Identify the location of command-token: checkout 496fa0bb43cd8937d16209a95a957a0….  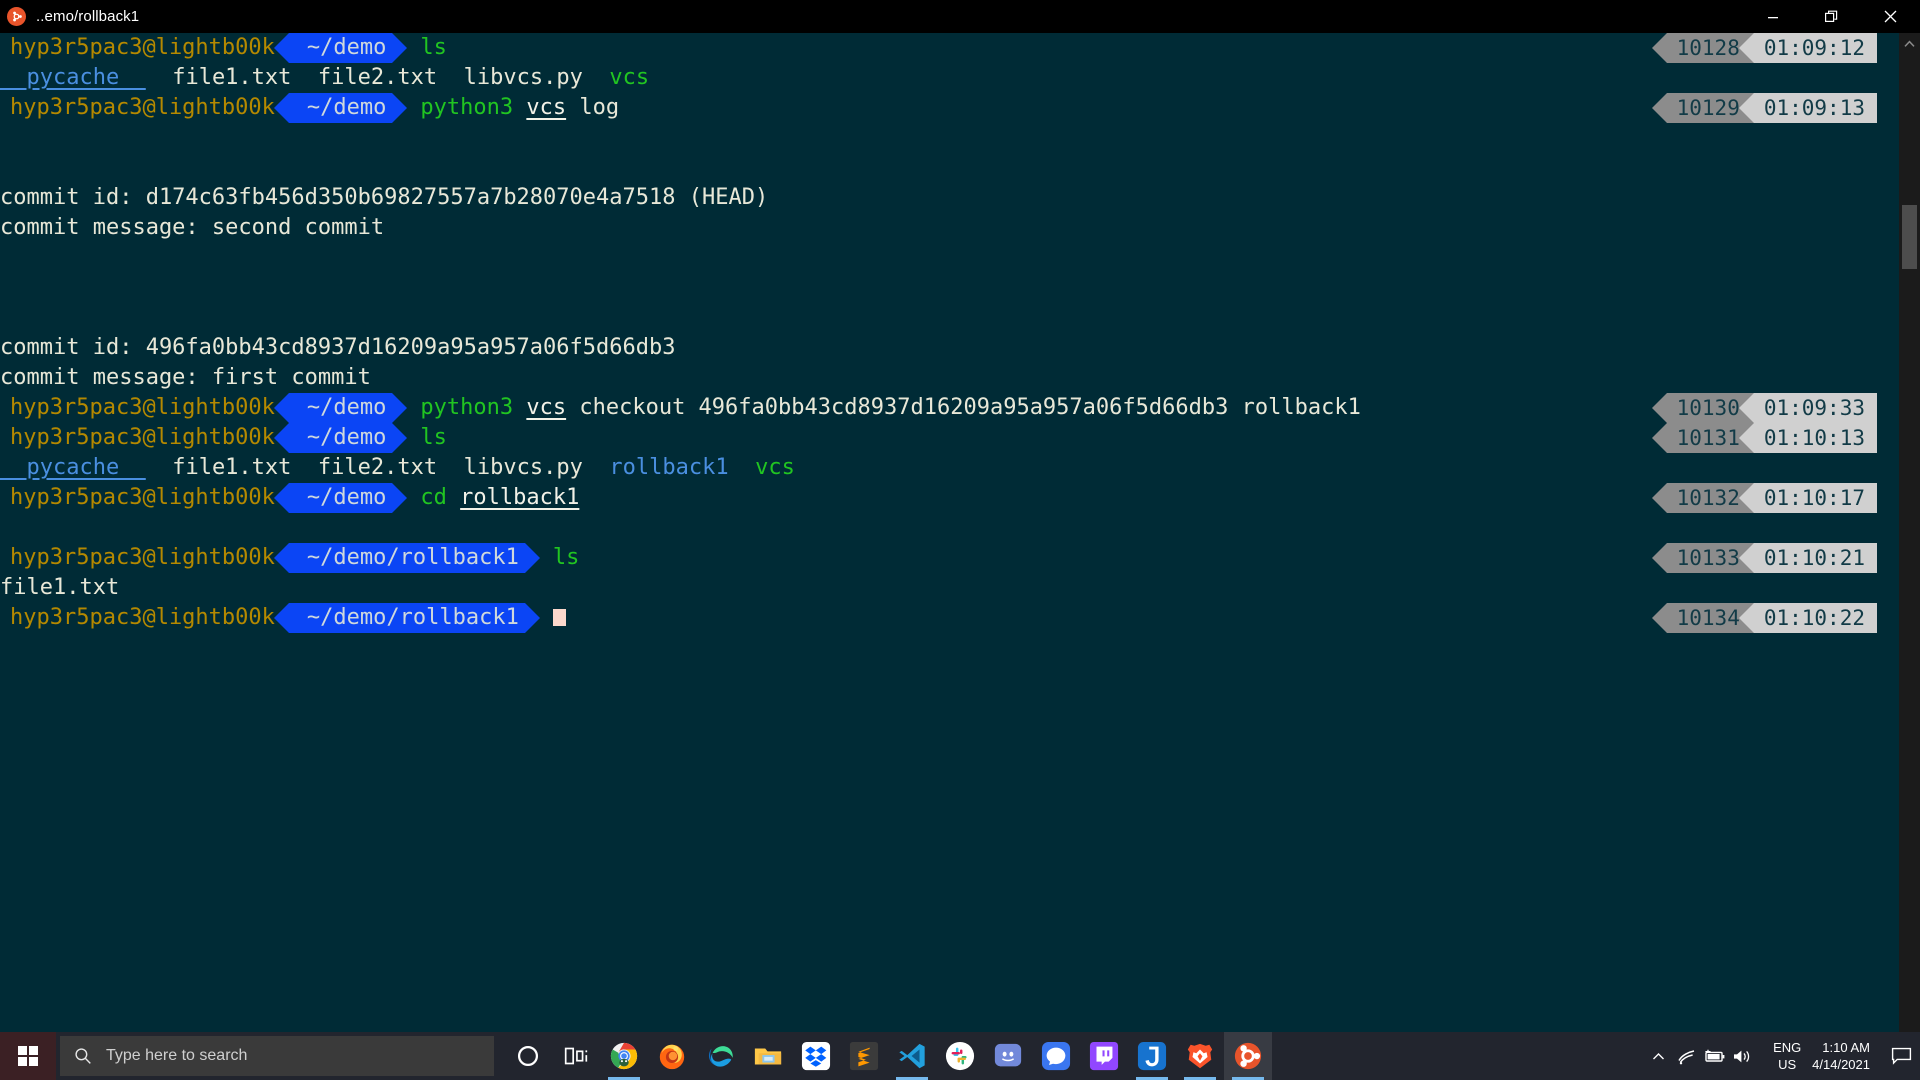
(963, 407).